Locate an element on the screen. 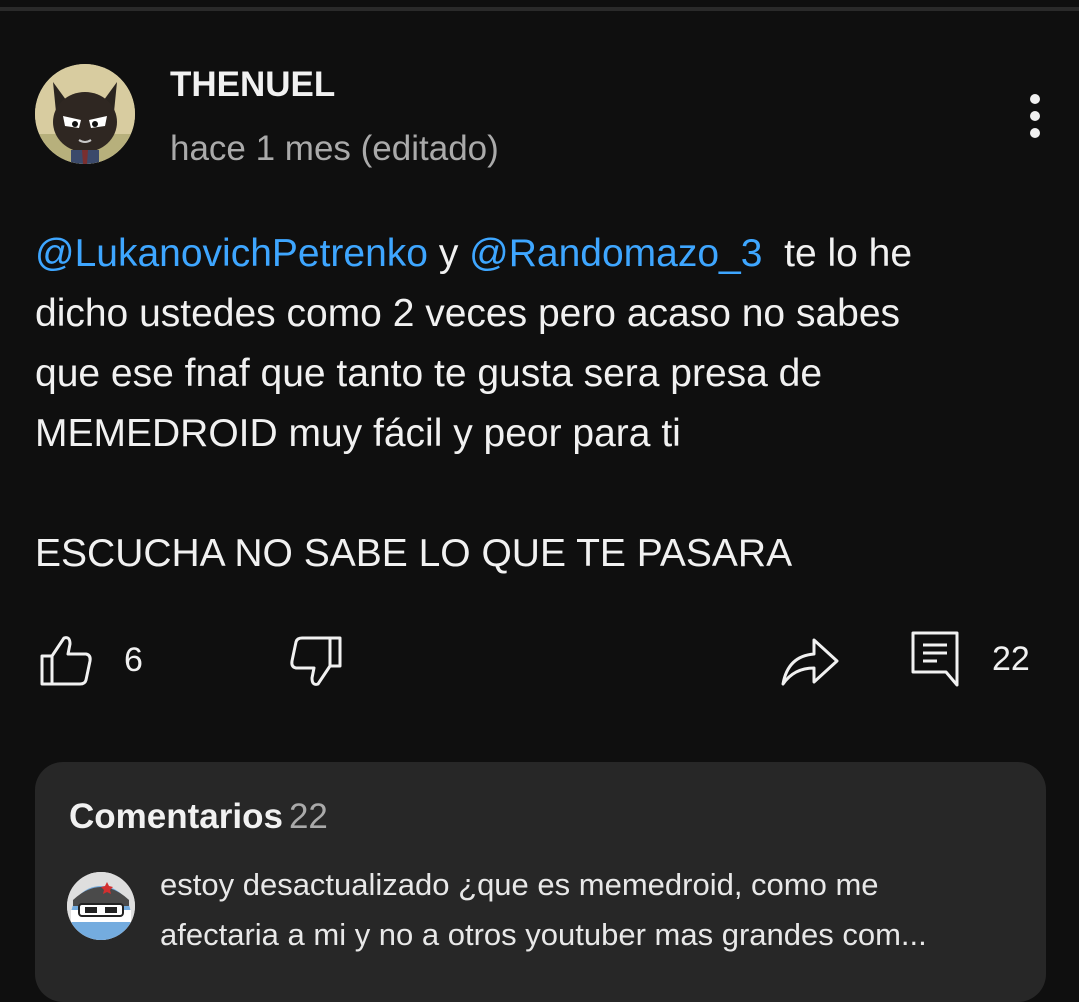  more-options-button is located at coordinates (1035, 116).